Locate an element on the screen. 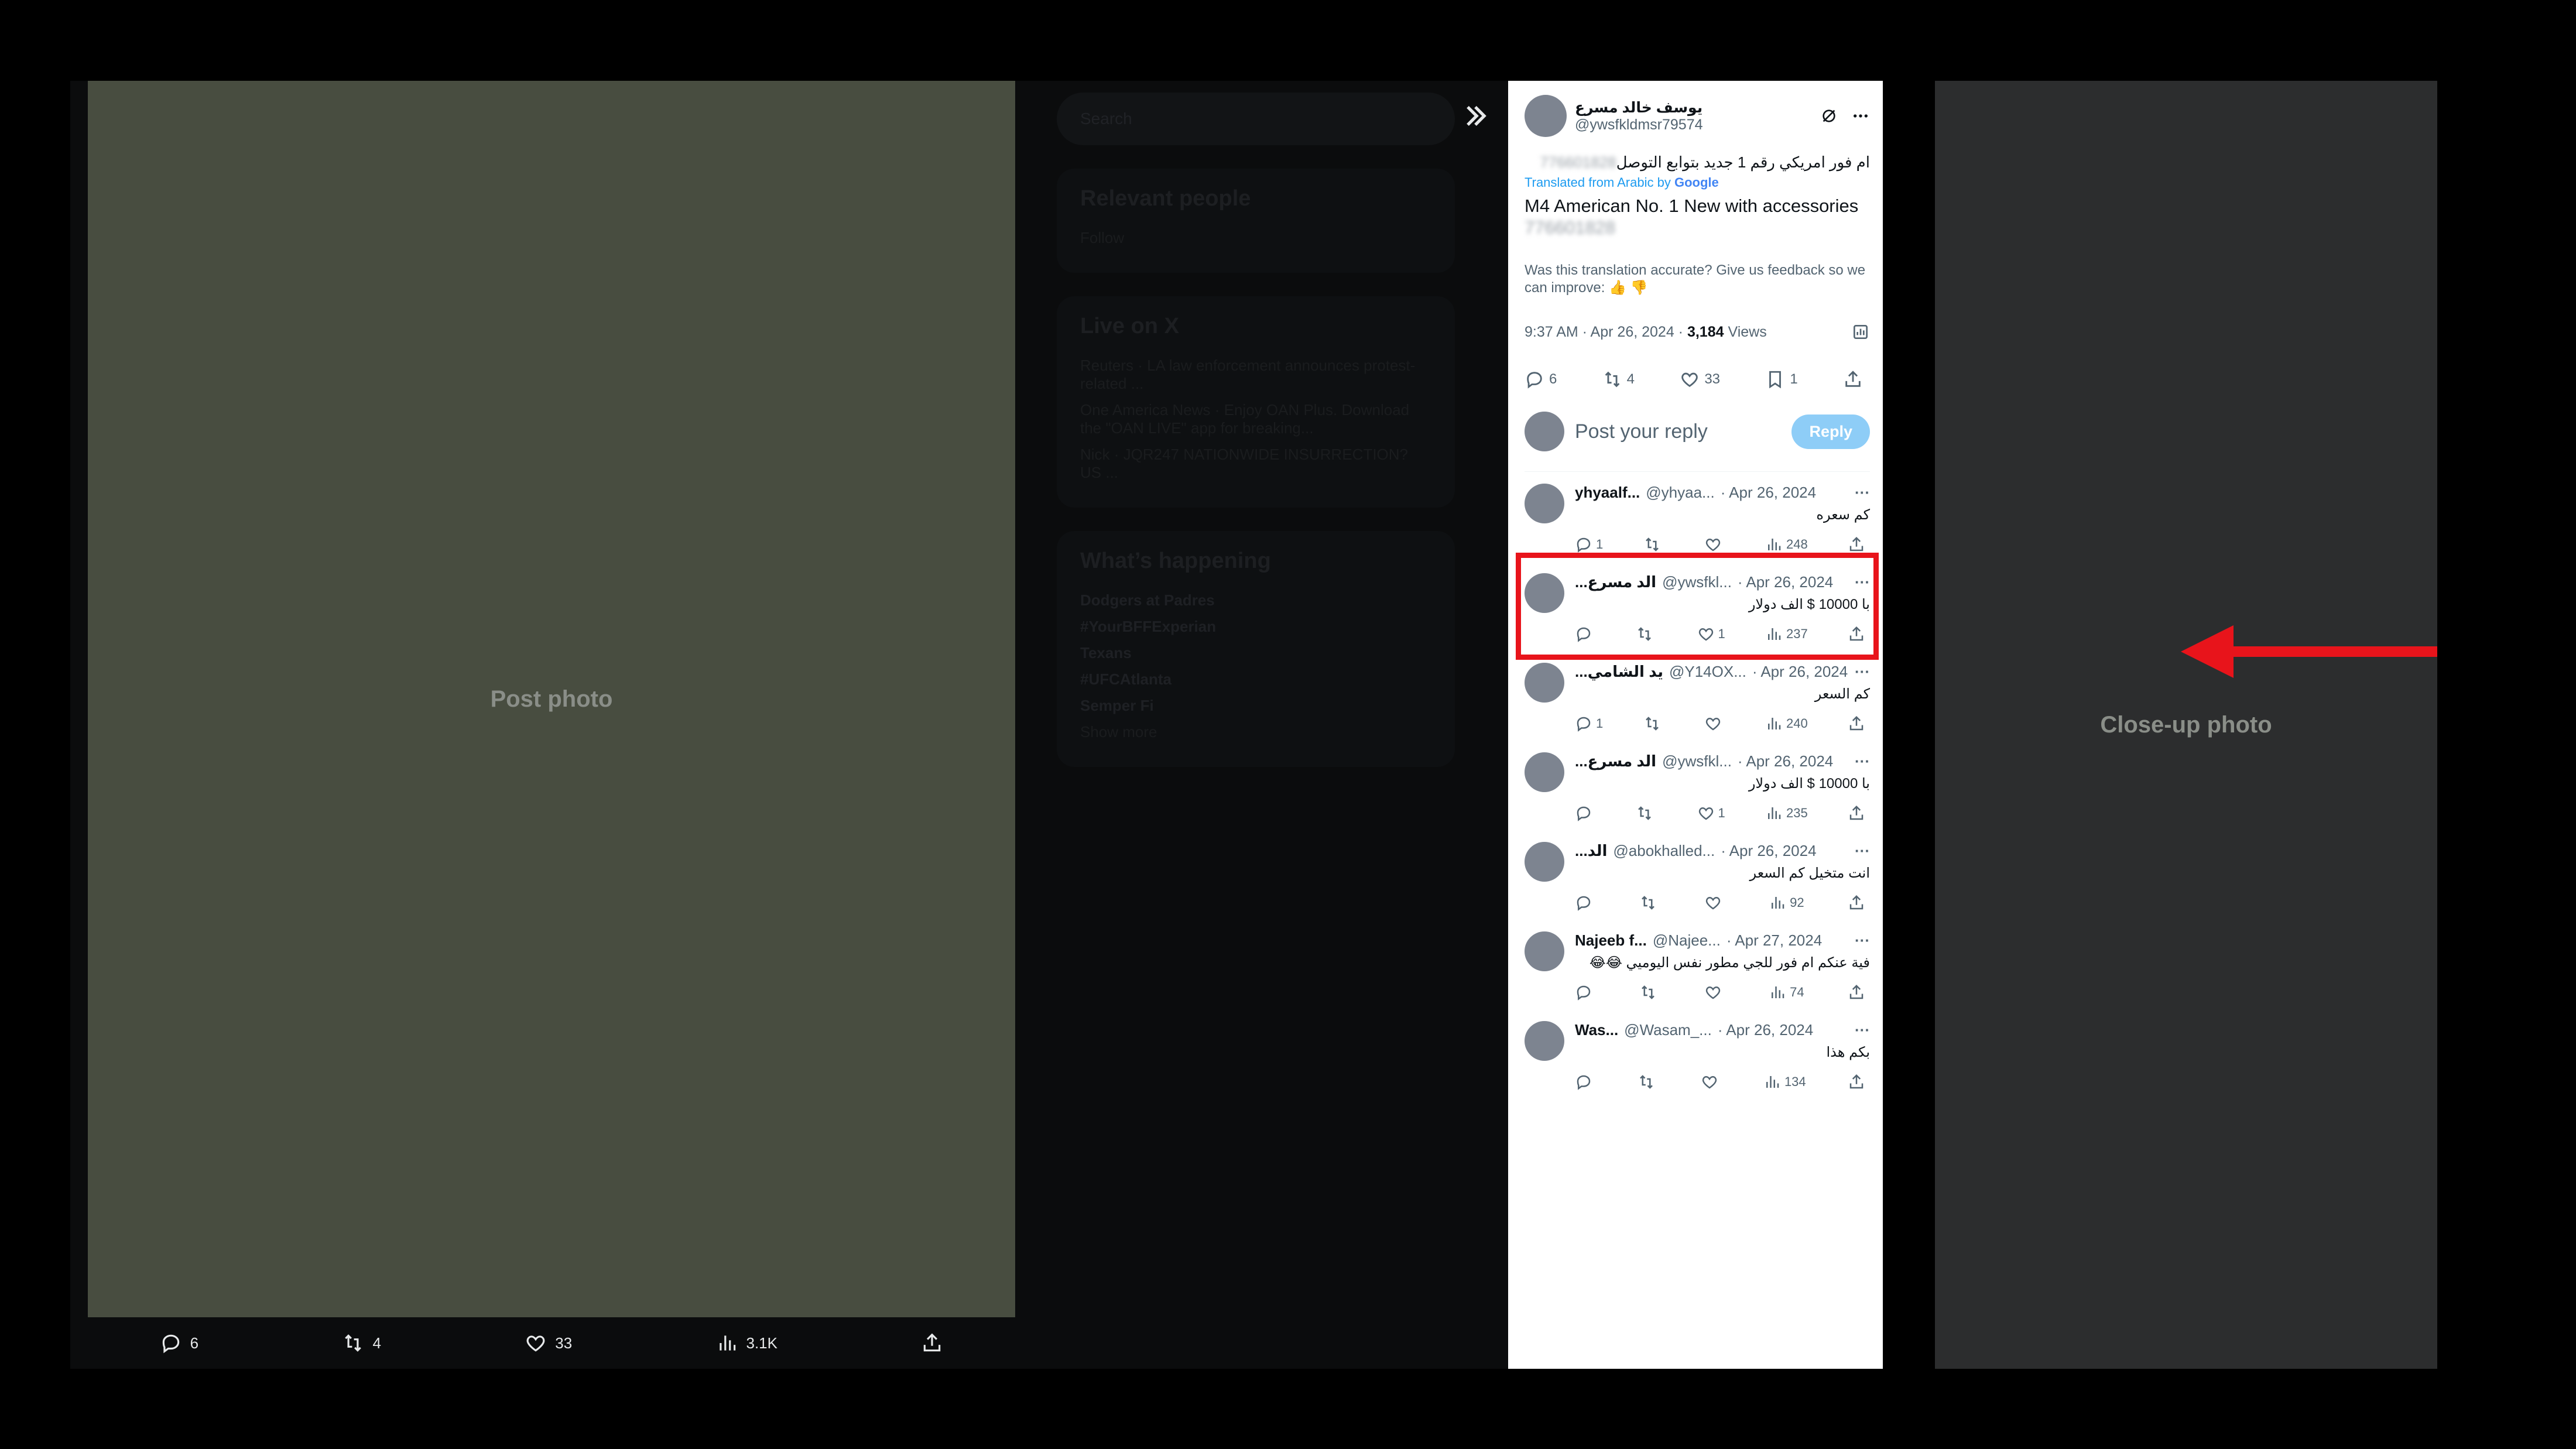  reply-button: 6 is located at coordinates (1541, 379).